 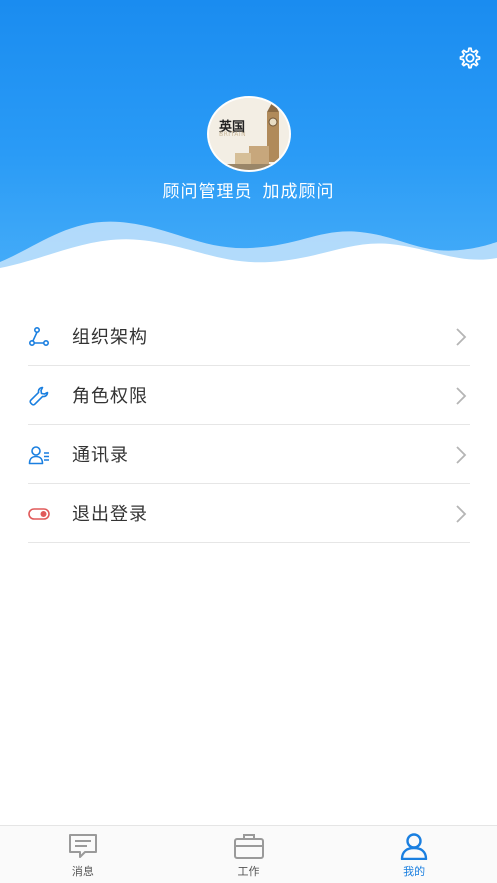 I want to click on menu-label-role-permissions: 角色权限, so click(x=110, y=396).